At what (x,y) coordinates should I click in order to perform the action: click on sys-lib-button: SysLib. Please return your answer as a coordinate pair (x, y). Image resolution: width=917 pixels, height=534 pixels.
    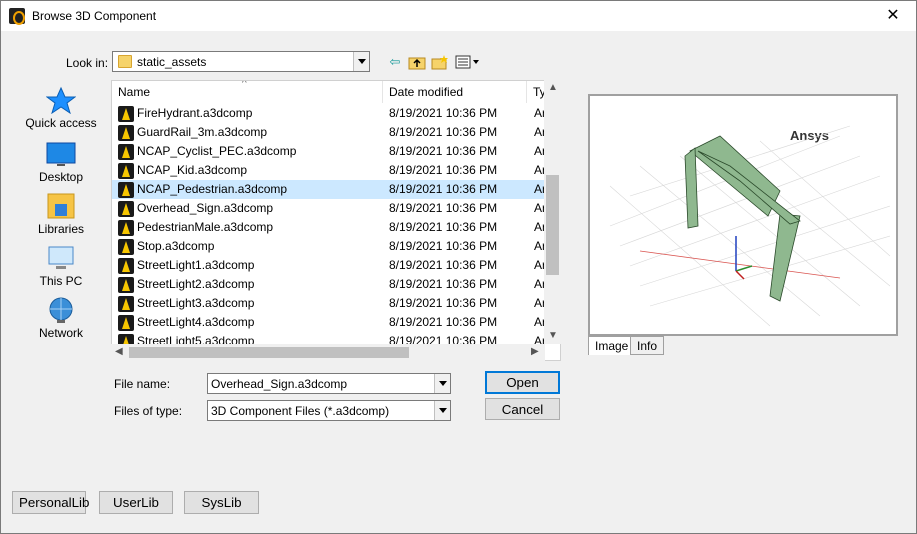
    Looking at the image, I should click on (221, 502).